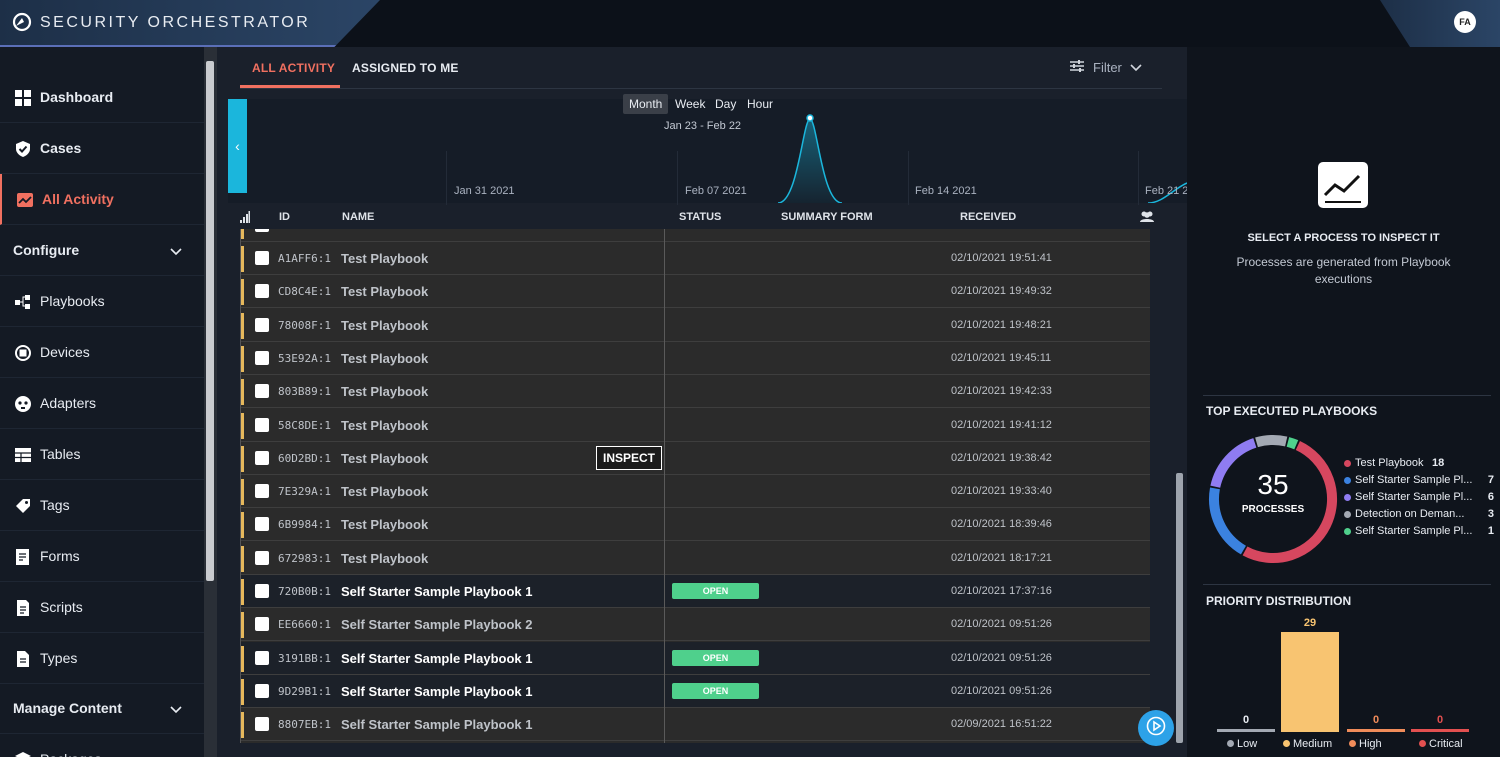 The width and height of the screenshot is (1500, 757). I want to click on sidebar-item-tags: Tags, so click(102, 505).